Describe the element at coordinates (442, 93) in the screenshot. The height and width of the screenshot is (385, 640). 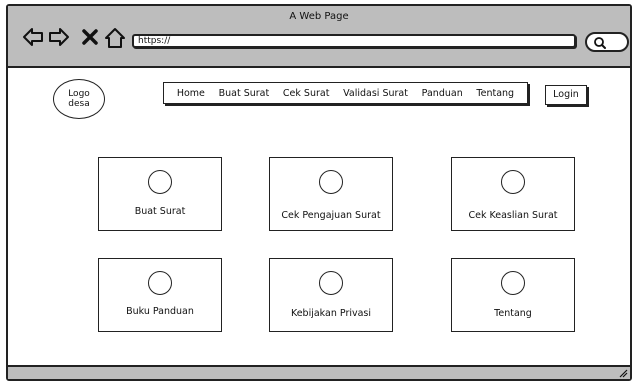
I see `menu-item-panduan: Panduan` at that location.